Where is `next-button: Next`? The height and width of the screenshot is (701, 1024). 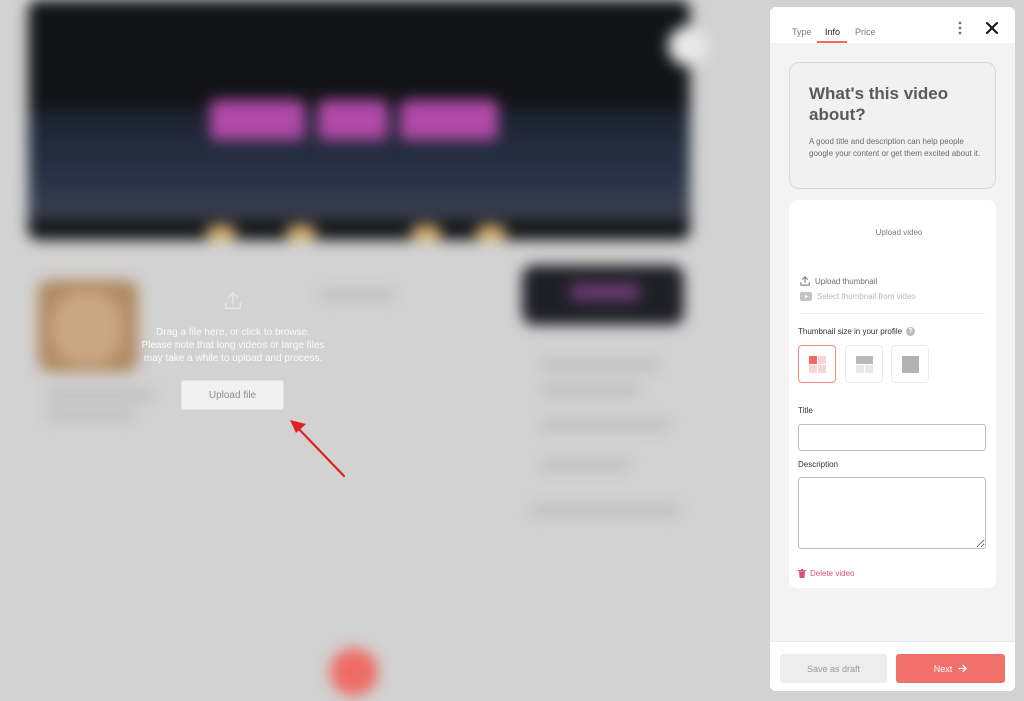
next-button: Next is located at coordinates (950, 668).